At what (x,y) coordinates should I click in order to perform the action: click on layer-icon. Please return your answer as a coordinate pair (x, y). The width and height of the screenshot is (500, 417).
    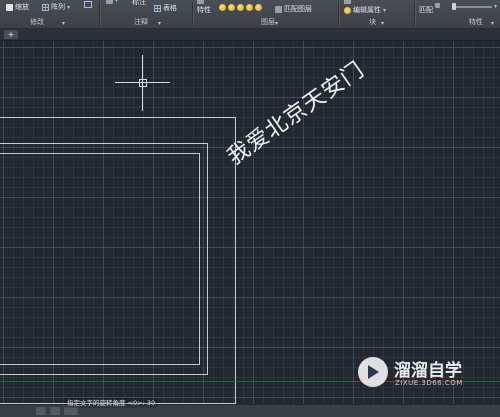
    Looking at the image, I should click on (200, 2).